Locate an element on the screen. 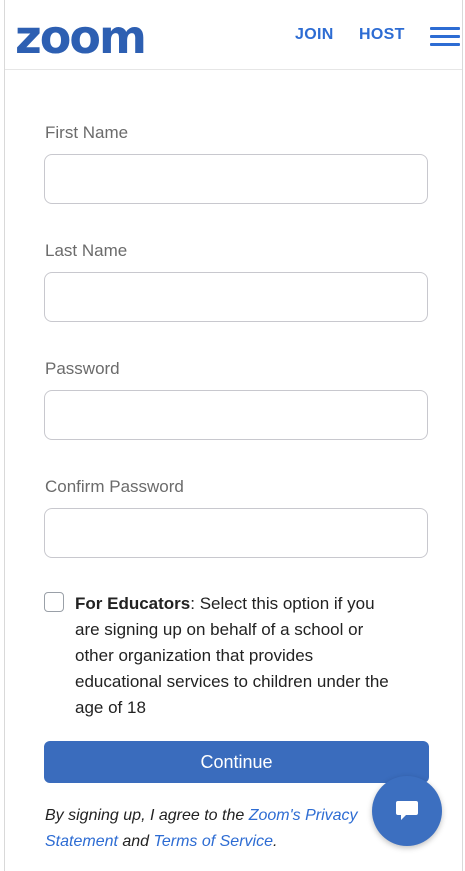 Image resolution: width=465 pixels, height=871 pixels. frame-left-border is located at coordinates (4, 435).